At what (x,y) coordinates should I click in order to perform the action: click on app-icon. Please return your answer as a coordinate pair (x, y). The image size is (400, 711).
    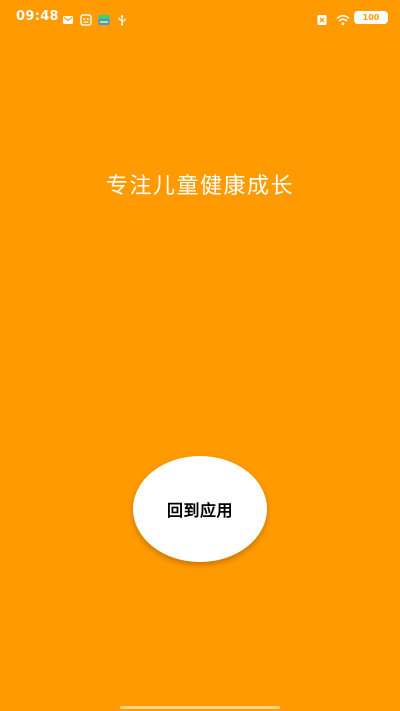
    Looking at the image, I should click on (104, 18).